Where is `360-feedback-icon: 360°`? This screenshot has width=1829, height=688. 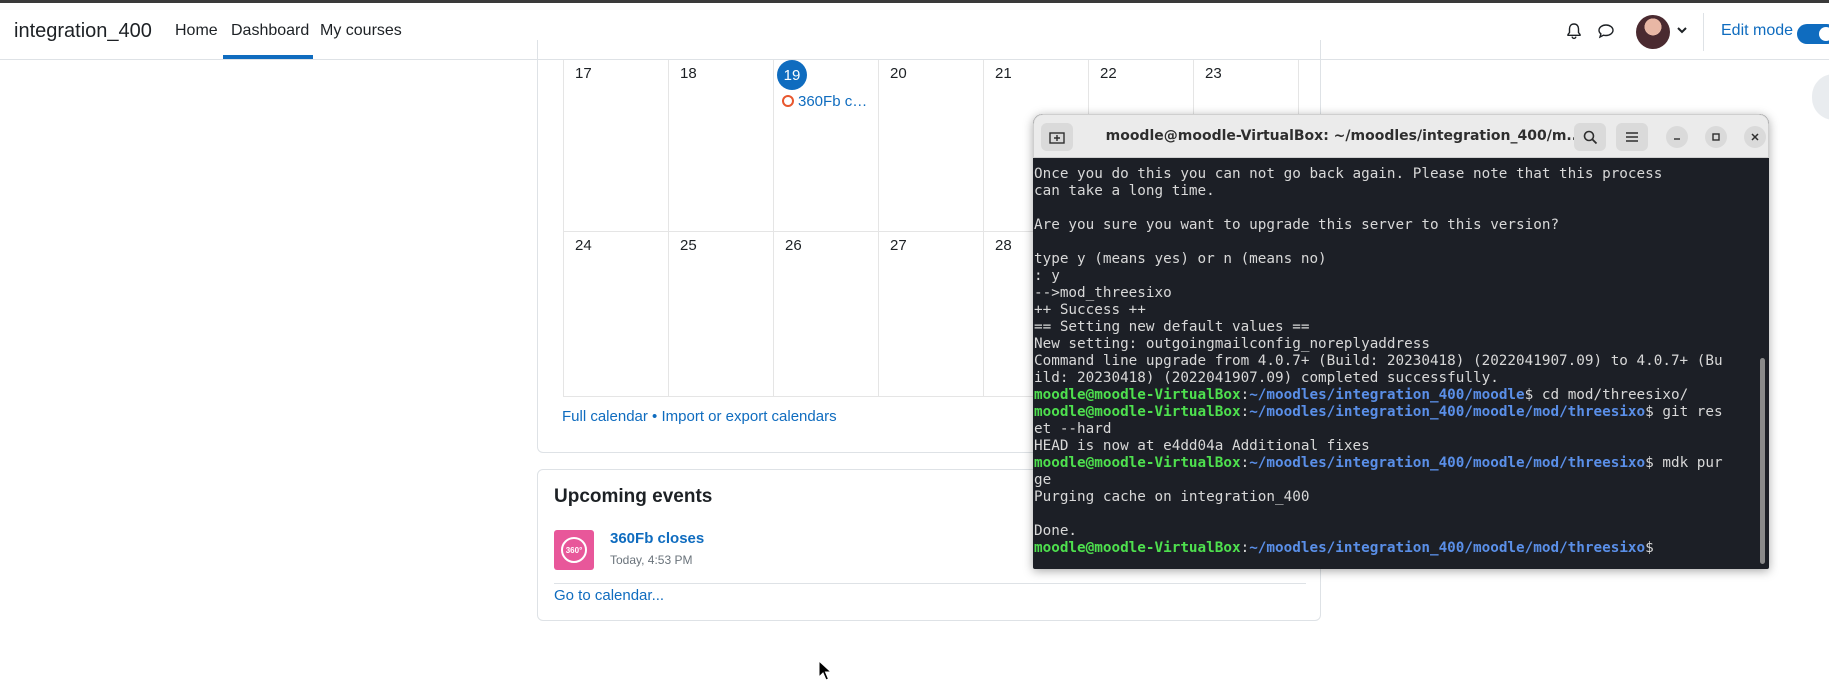
360-feedback-icon: 360° is located at coordinates (574, 550).